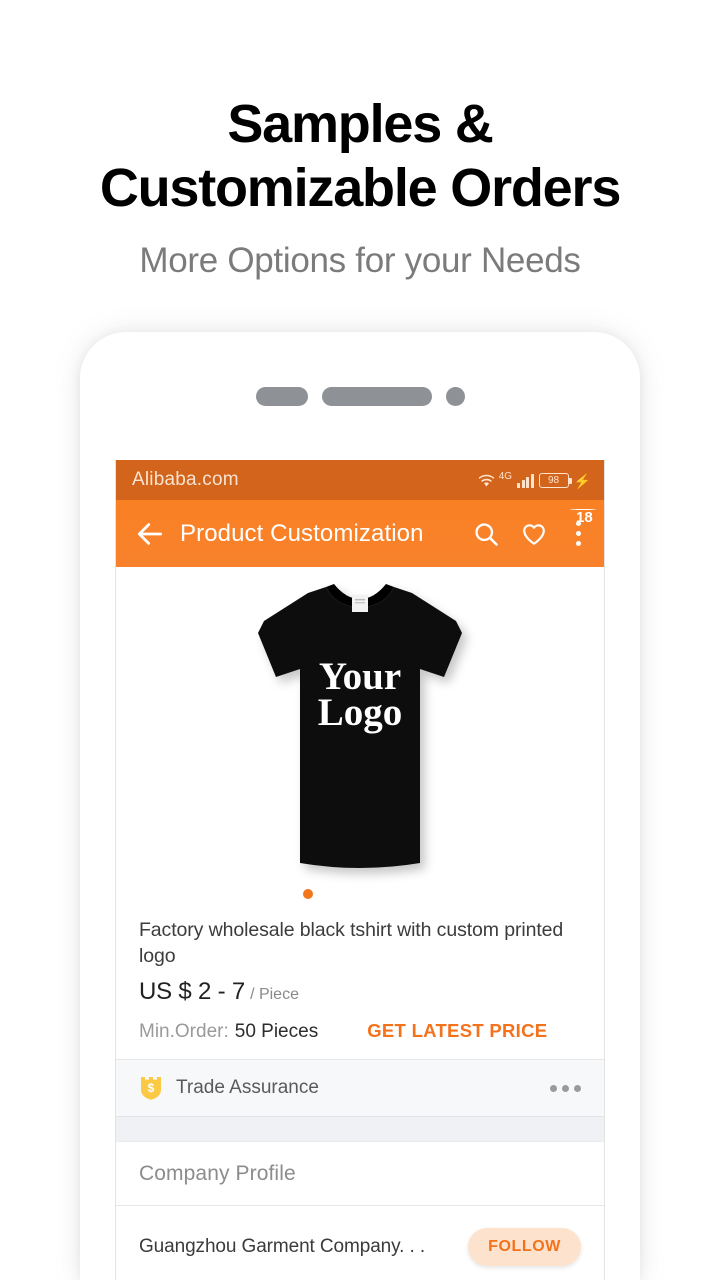  What do you see at coordinates (274, 994) in the screenshot?
I see `product-price-unit: / Piece` at bounding box center [274, 994].